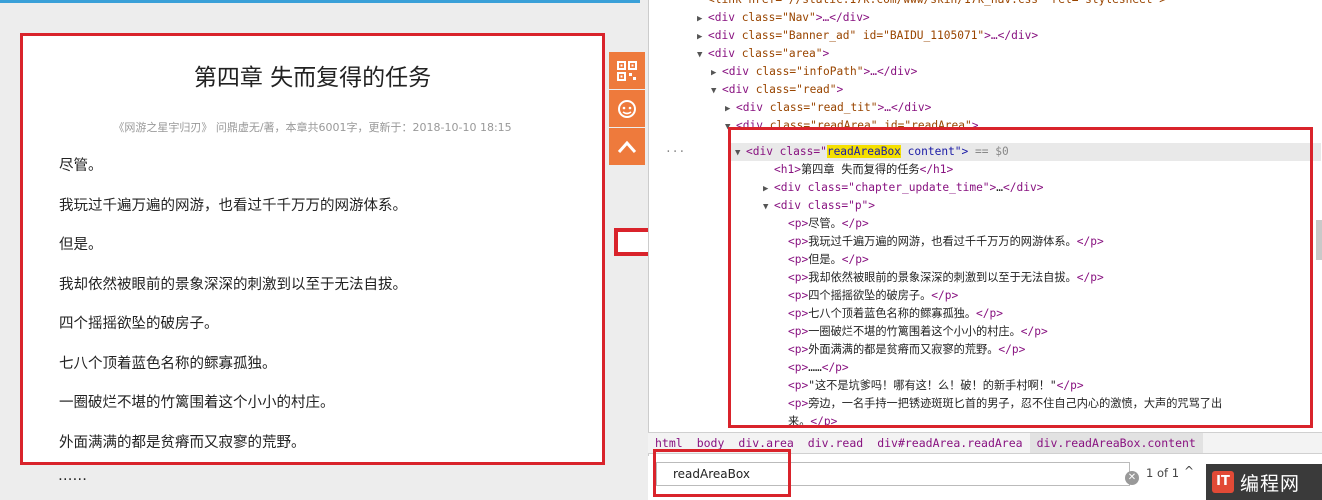  I want to click on breadcrumb-item: div.read, so click(835, 443).